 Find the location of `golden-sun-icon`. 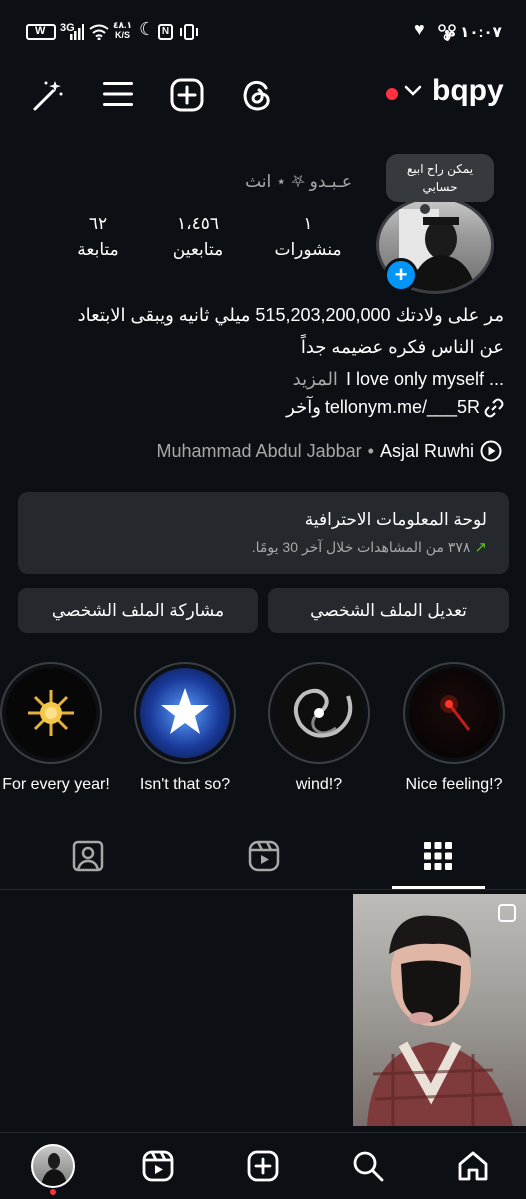

golden-sun-icon is located at coordinates (51, 713).